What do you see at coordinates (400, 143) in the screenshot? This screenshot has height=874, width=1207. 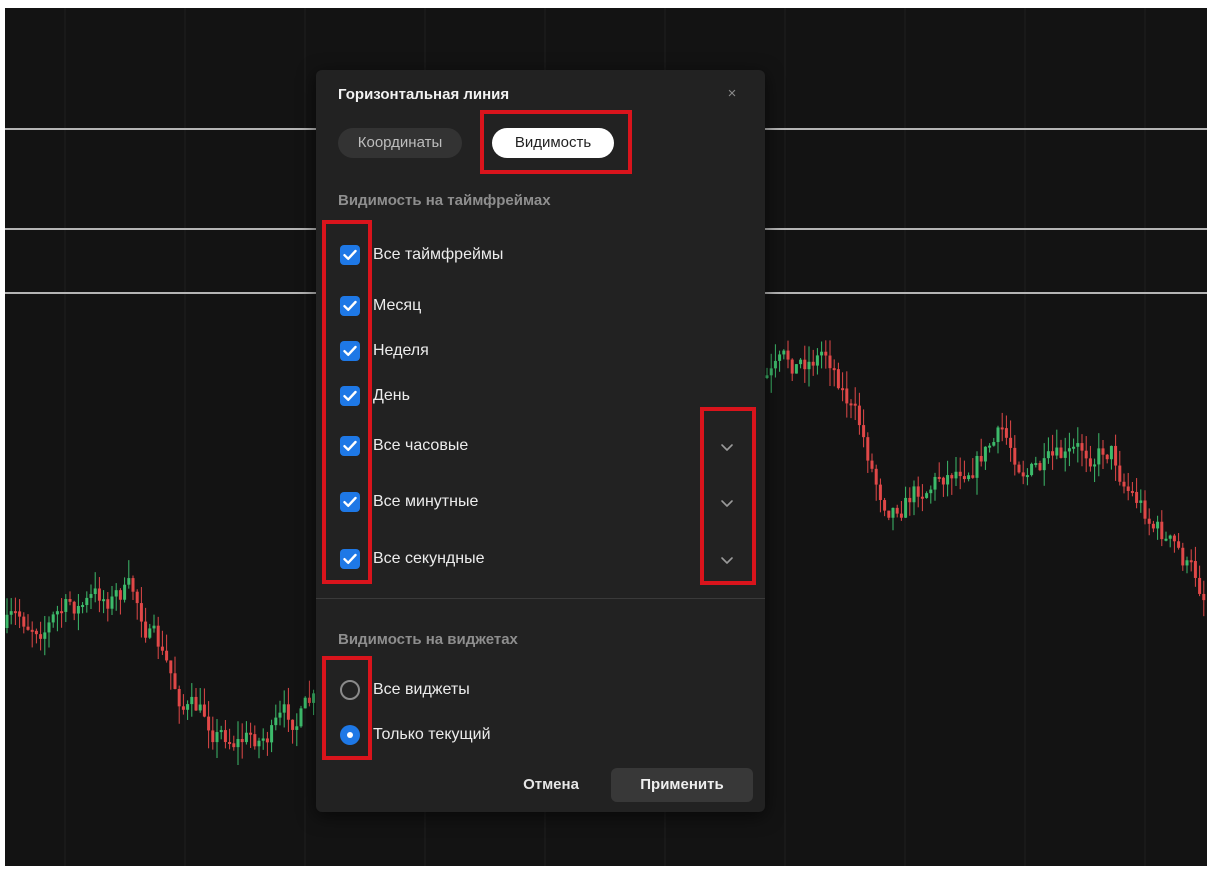 I see `tab-coordinates: Координаты` at bounding box center [400, 143].